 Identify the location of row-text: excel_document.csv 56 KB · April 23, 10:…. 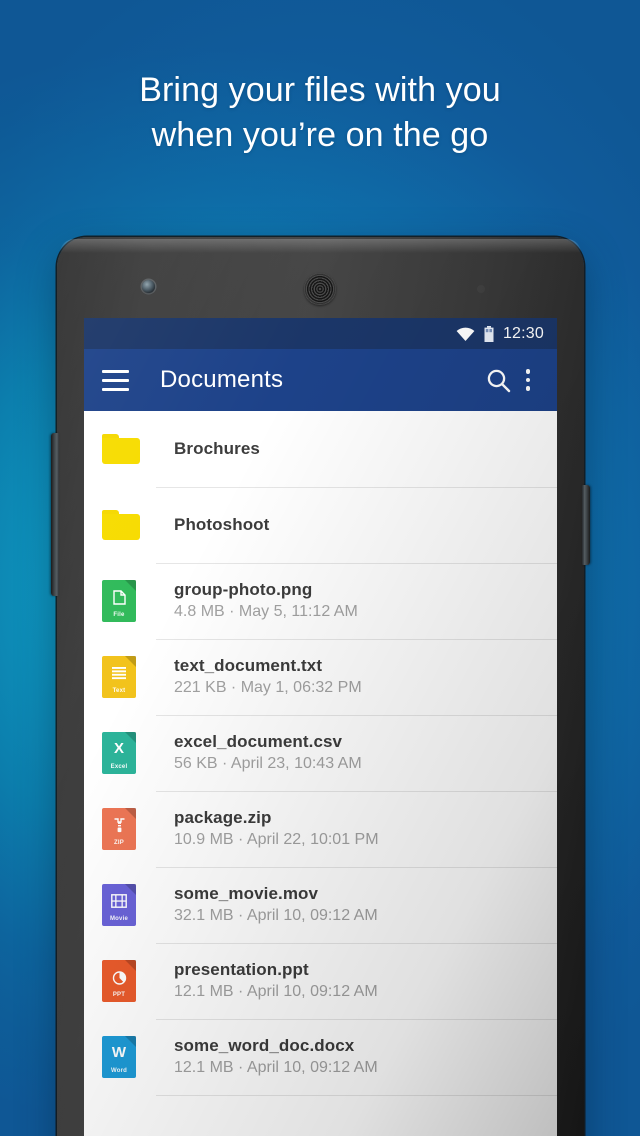
(356, 753).